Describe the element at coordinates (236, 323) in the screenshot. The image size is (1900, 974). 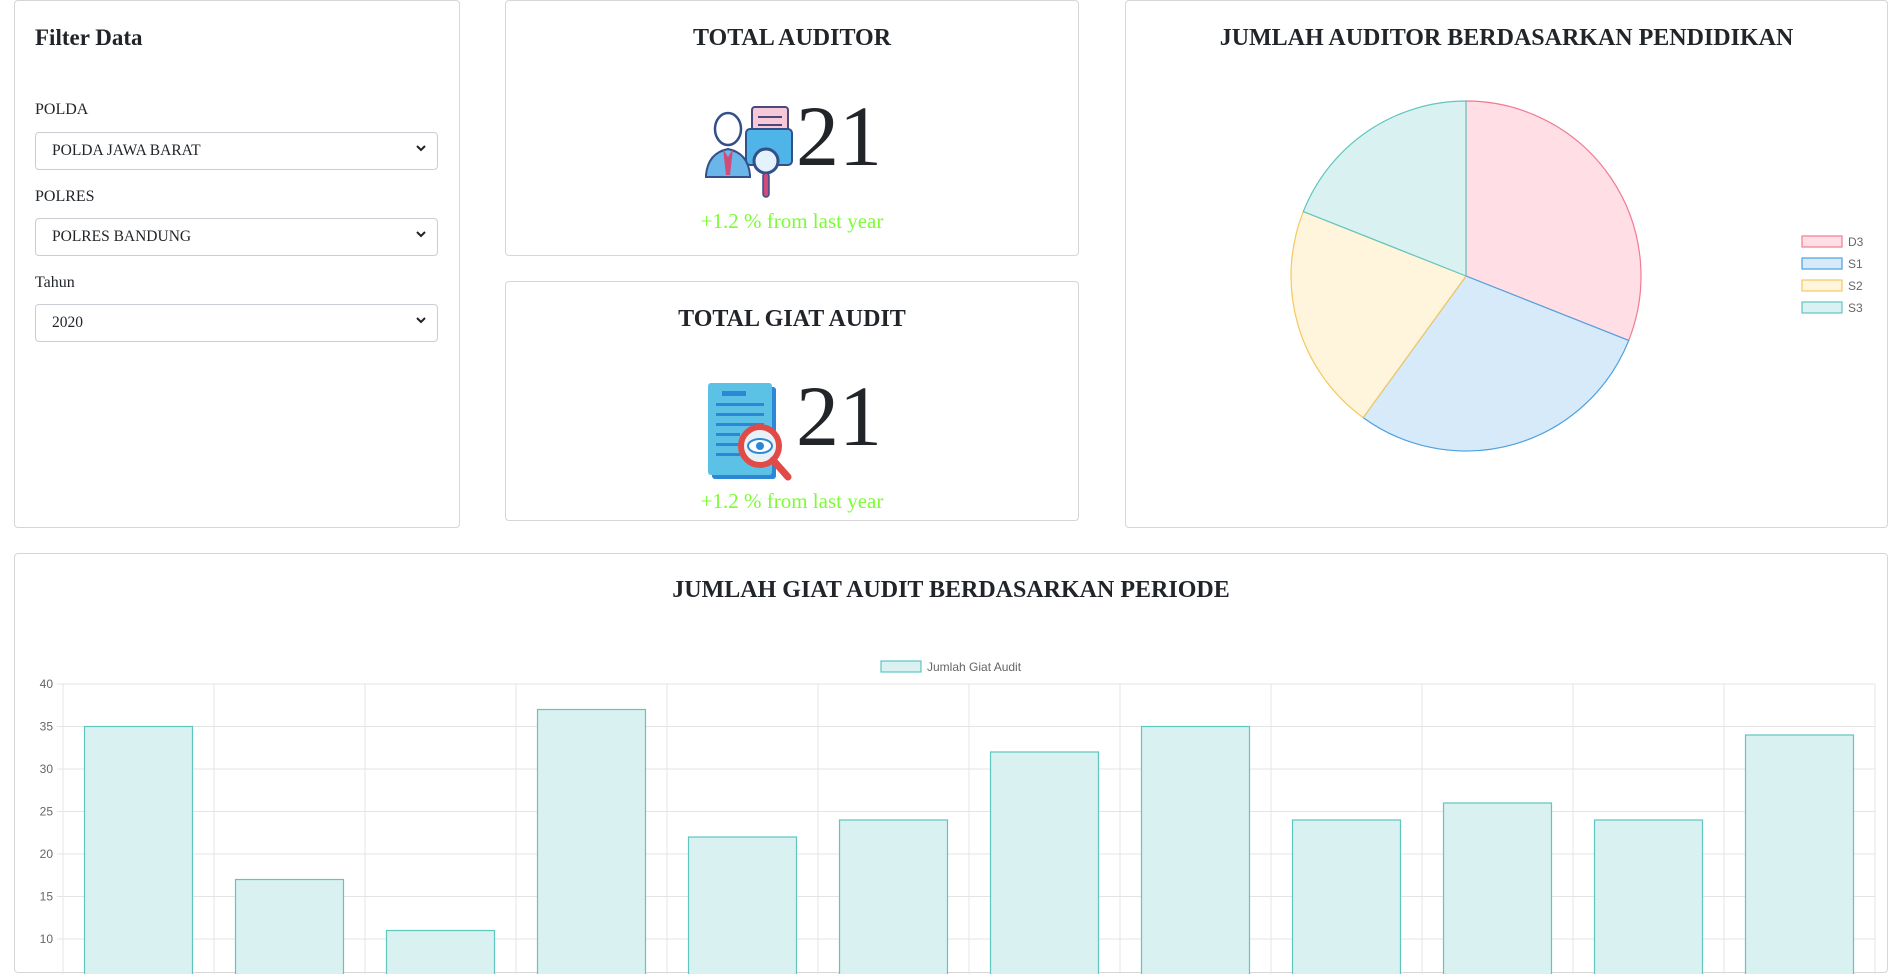
I see `tahun-select: 2020` at that location.